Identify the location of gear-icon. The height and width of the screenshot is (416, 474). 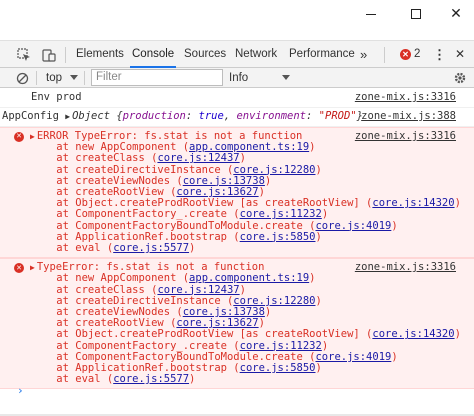
(460, 78).